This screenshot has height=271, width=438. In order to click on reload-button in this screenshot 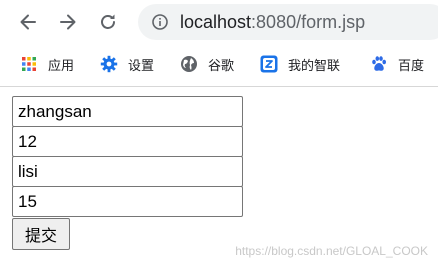, I will do `click(108, 22)`.